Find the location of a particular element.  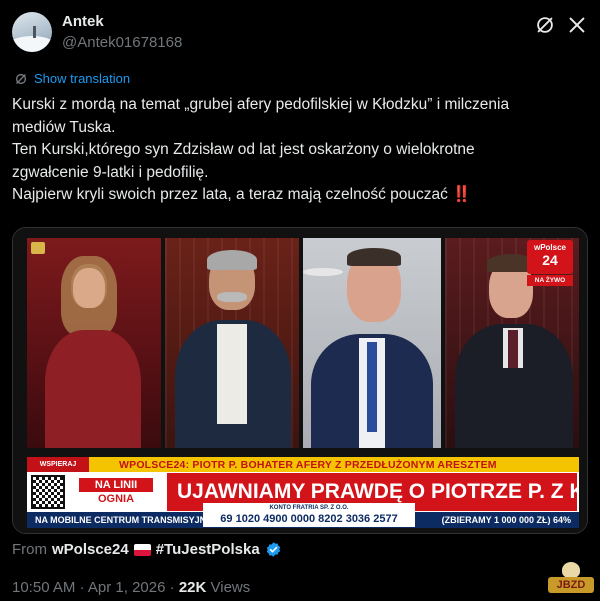

wpolsce24-logo: wPolsce 24 is located at coordinates (550, 257).